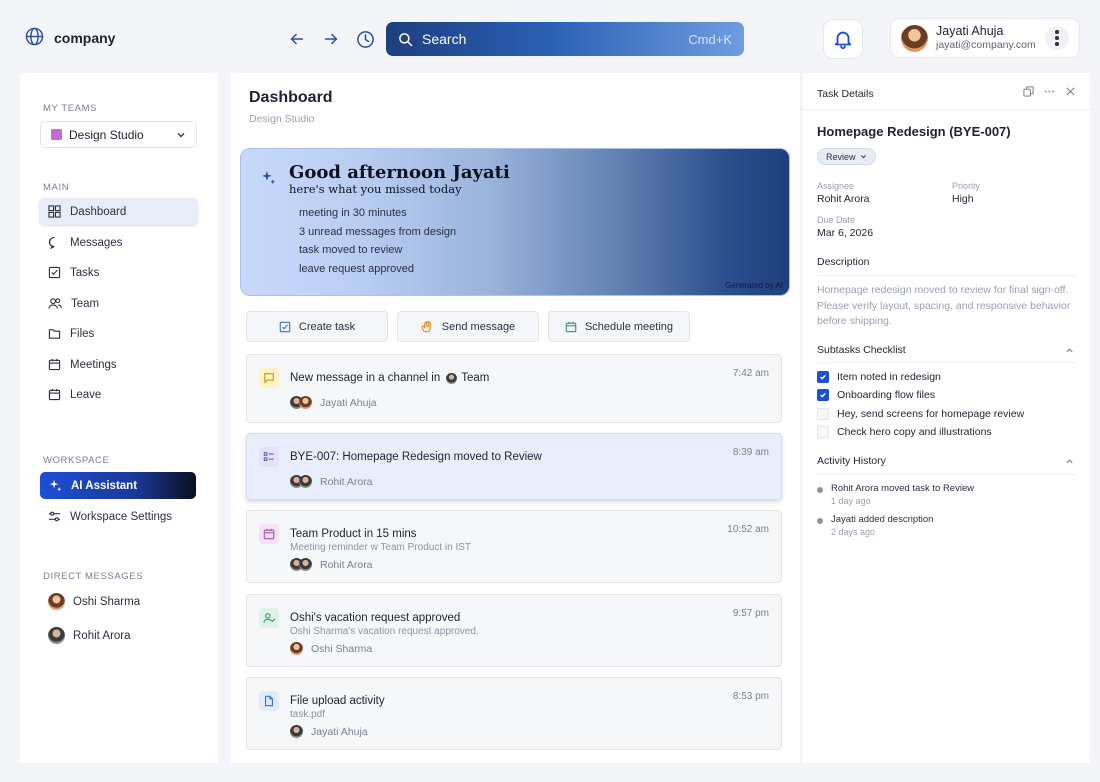  What do you see at coordinates (748, 529) in the screenshot?
I see `card-time: 10:52 am` at bounding box center [748, 529].